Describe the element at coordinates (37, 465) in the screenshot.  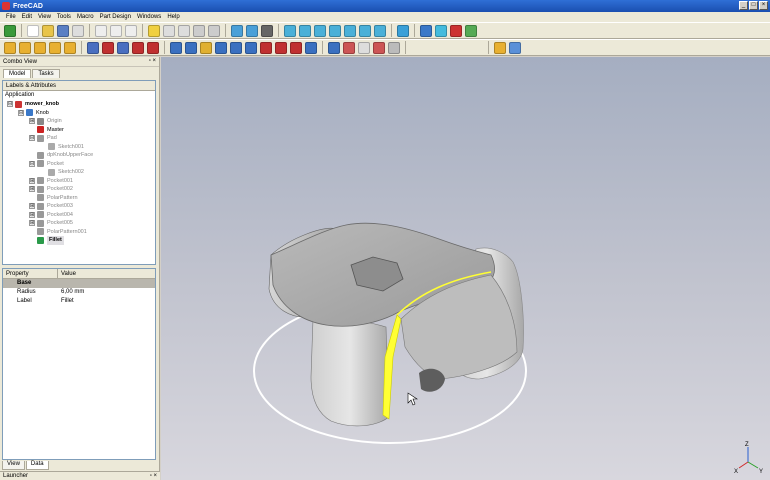
I see `tab-data: Data` at that location.